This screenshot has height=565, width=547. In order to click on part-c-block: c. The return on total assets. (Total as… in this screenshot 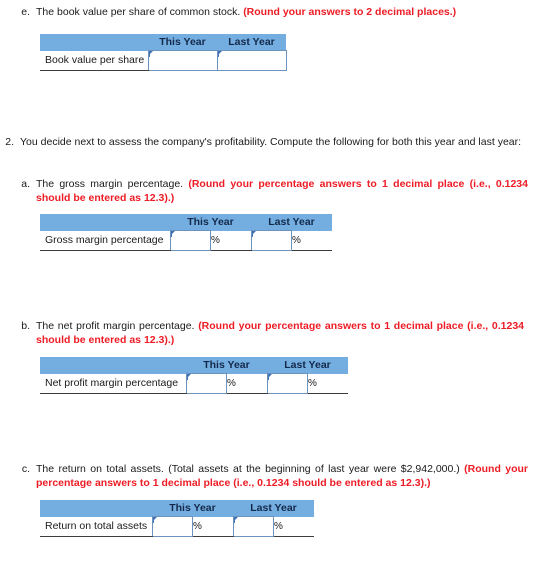, I will do `click(270, 476)`.